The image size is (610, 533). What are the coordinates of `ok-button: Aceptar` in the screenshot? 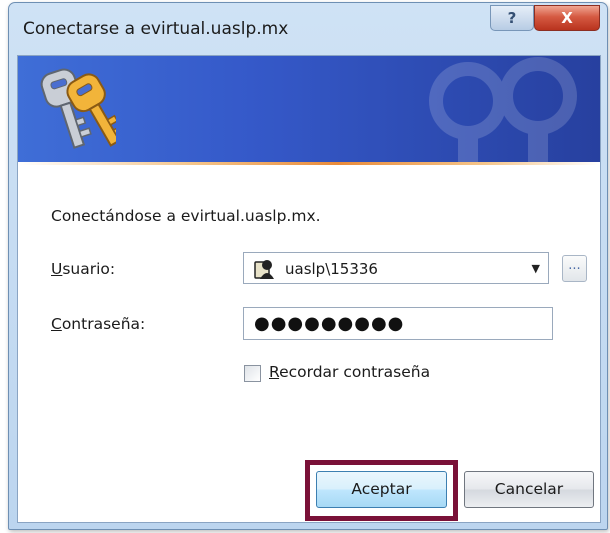 It's located at (381, 489).